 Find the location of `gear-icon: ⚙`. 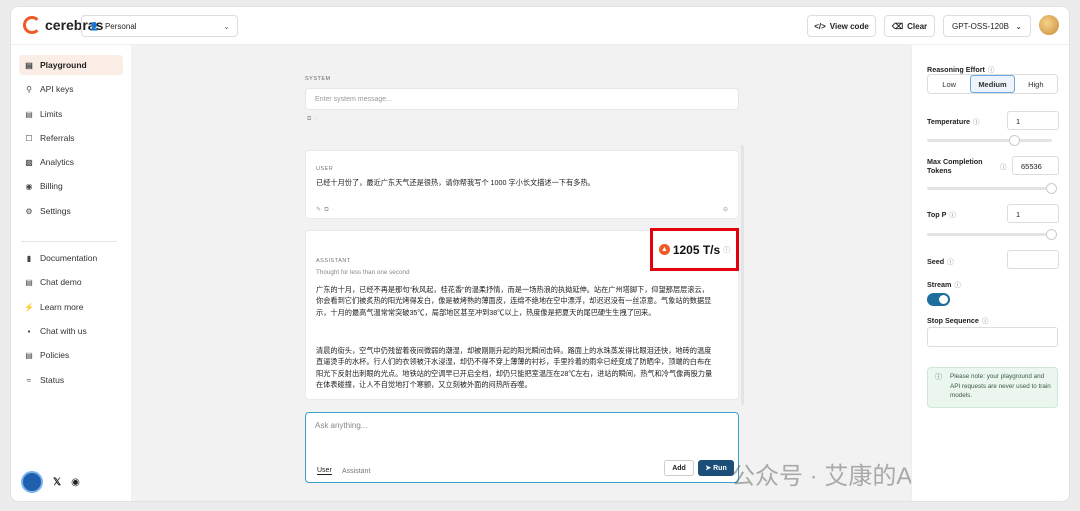

gear-icon: ⚙ is located at coordinates (29, 211).